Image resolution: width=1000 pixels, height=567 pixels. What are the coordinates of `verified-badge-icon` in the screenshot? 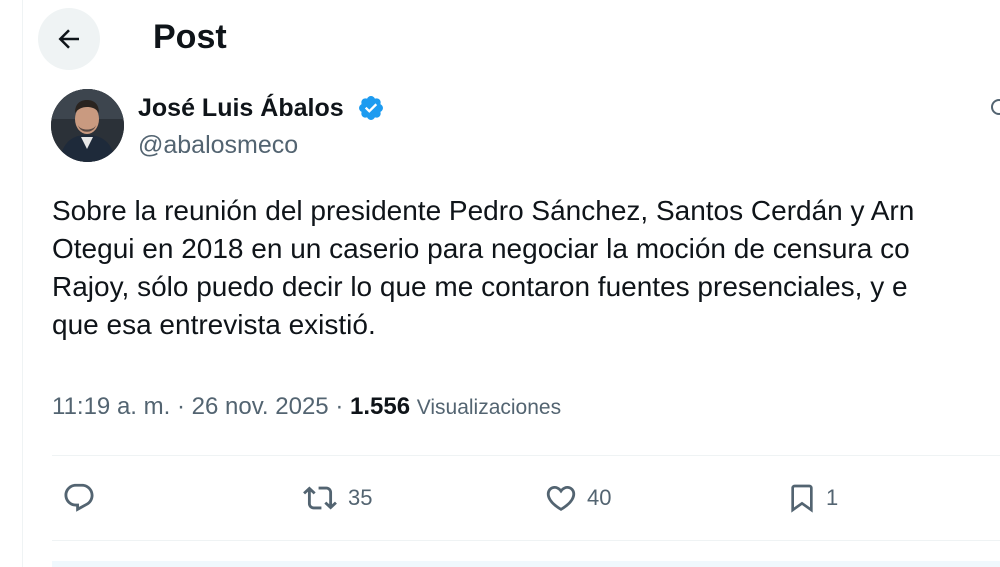 It's located at (371, 108).